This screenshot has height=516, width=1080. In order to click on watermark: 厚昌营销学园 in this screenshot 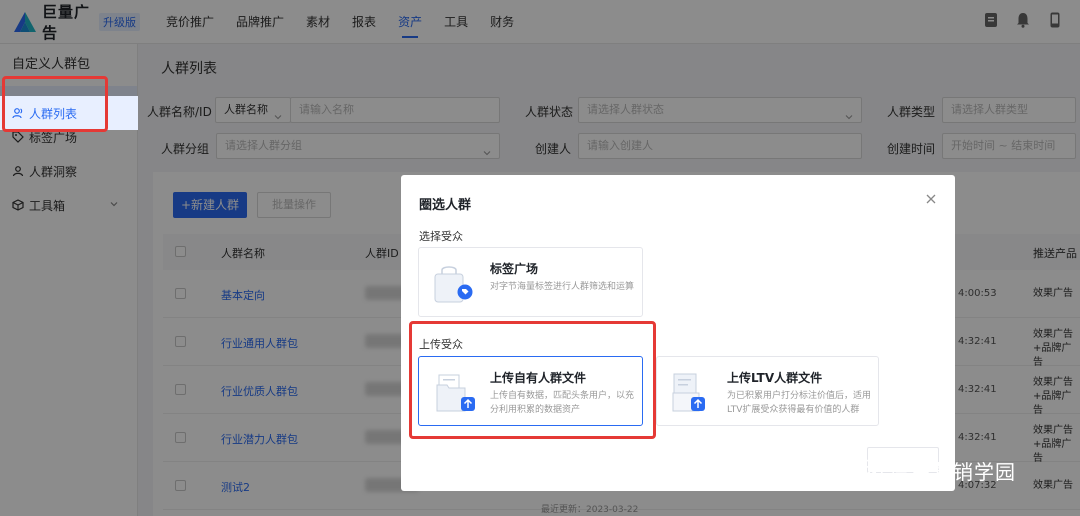, I will do `click(932, 470)`.